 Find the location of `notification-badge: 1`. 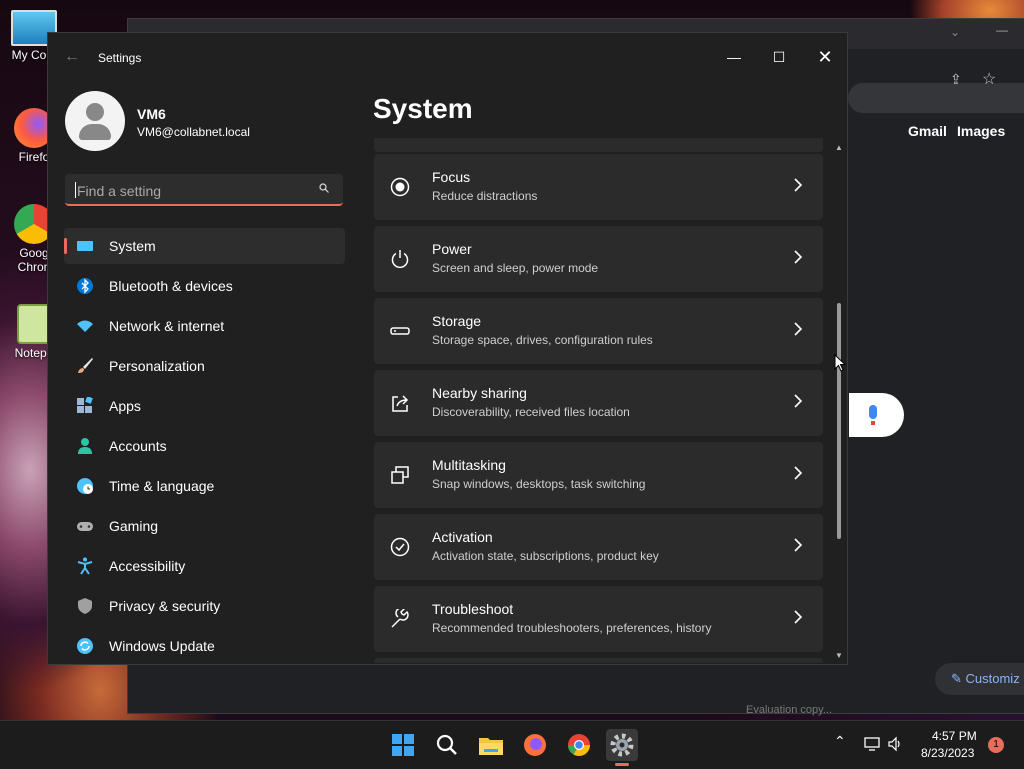

notification-badge: 1 is located at coordinates (996, 745).